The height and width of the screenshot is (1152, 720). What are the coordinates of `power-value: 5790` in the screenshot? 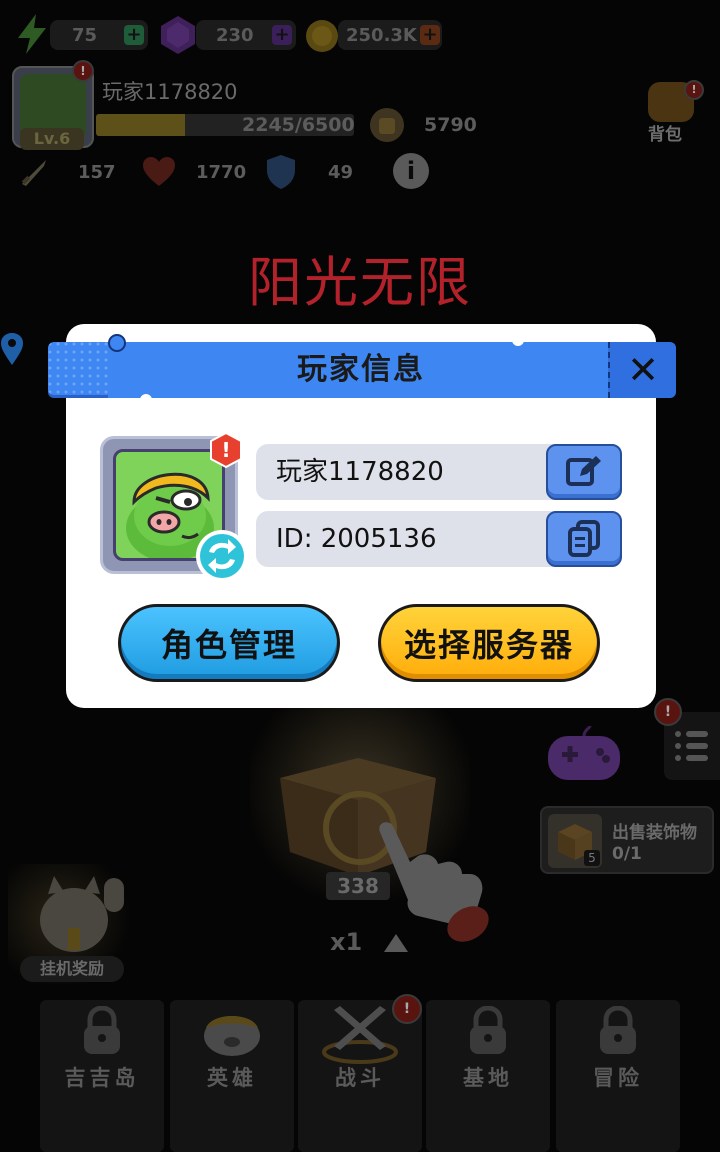 It's located at (450, 125).